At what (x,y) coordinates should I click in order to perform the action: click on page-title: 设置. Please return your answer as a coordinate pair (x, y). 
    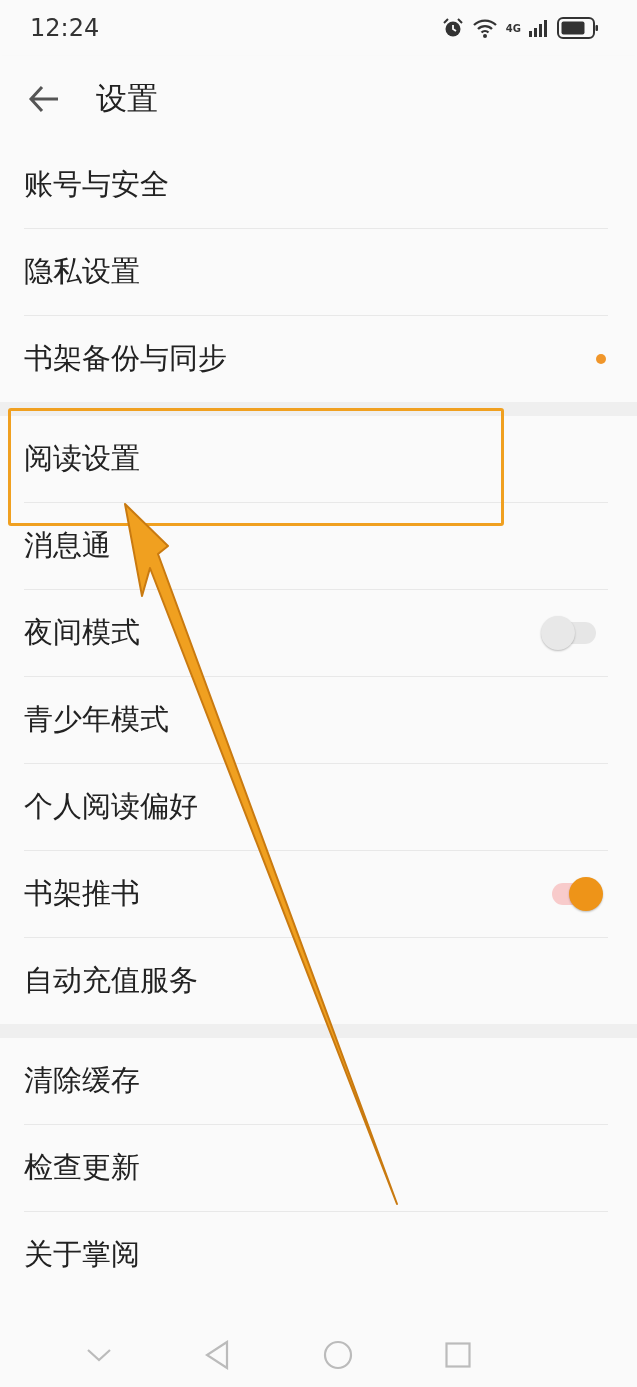
    Looking at the image, I should click on (127, 98).